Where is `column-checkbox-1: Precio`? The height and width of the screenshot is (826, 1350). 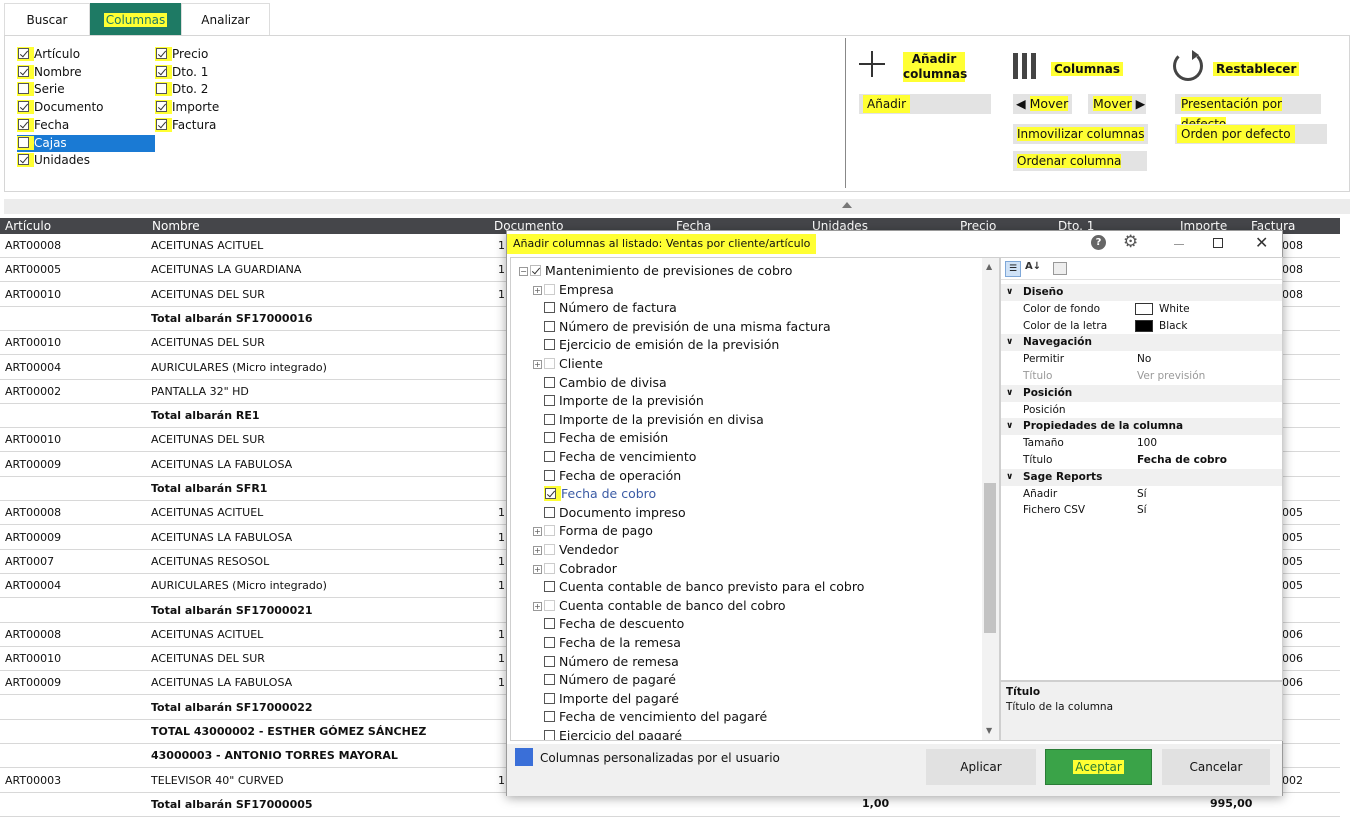 column-checkbox-1: Precio is located at coordinates (181, 54).